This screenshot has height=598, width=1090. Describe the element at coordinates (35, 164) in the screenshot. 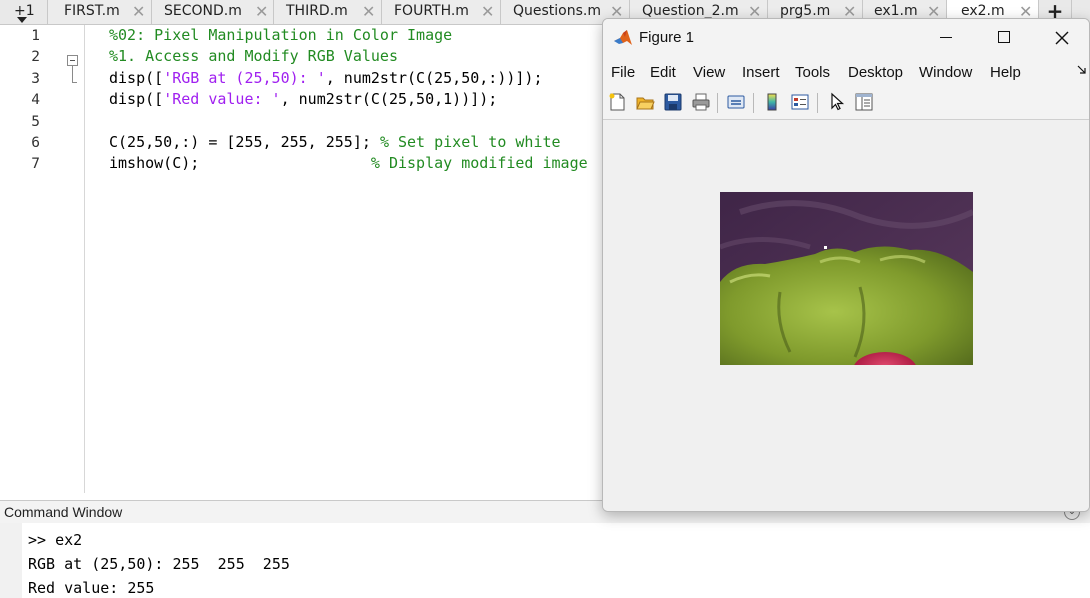

I see `line-number: 7` at that location.